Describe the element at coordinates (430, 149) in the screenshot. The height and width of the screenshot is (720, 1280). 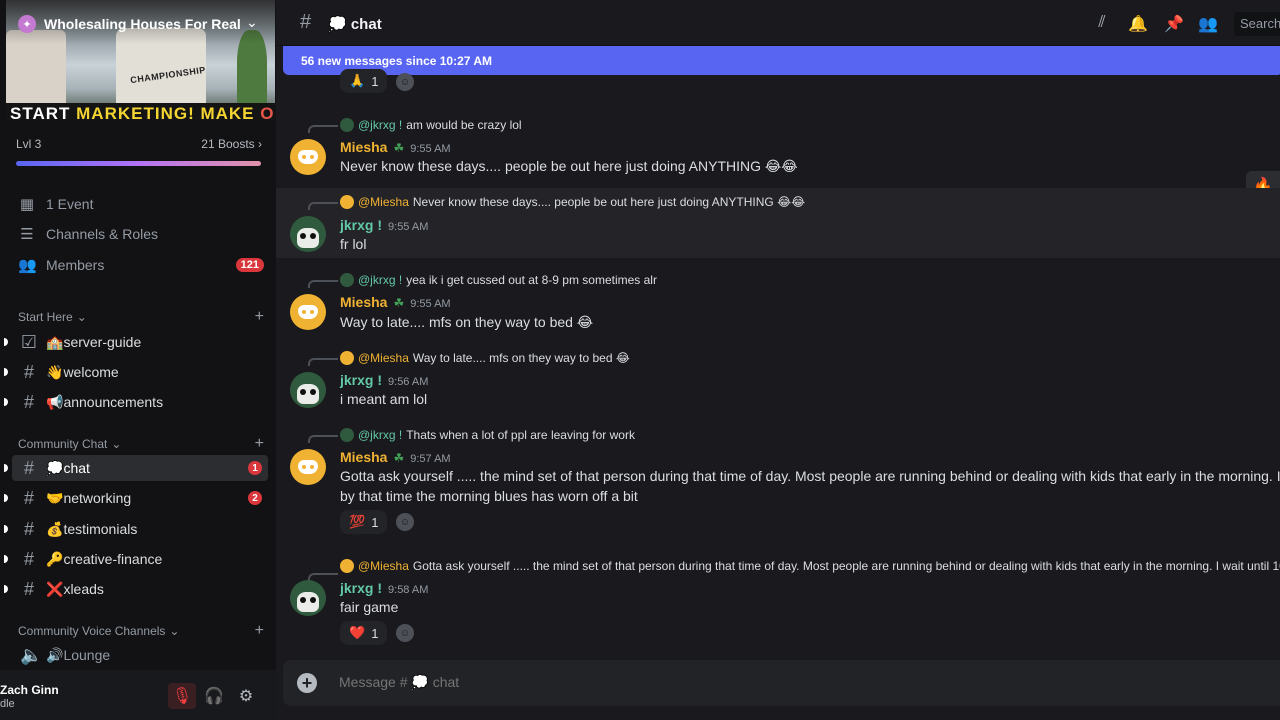
I see `timestamp: 9:55 AM` at that location.